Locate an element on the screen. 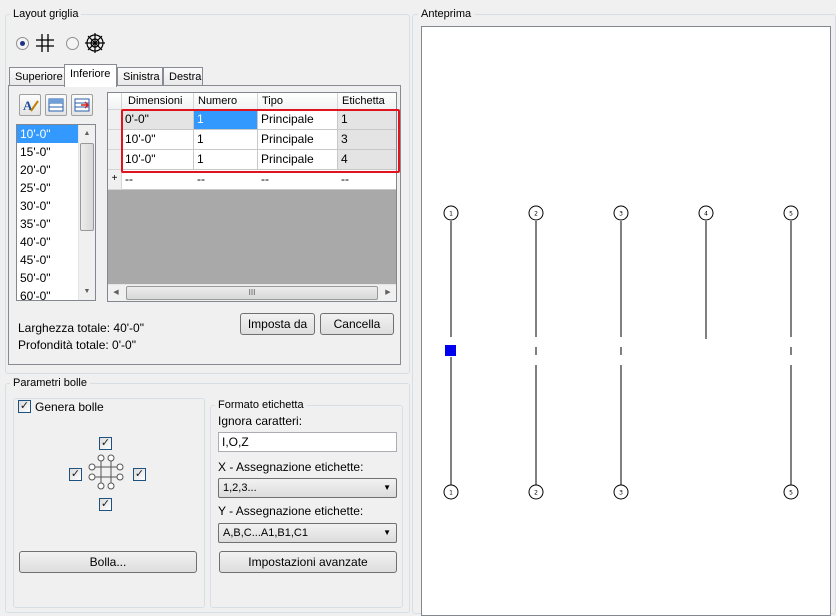 This screenshot has width=836, height=616. profondita-totale: Profondità totale: 0'-0" is located at coordinates (77, 345).